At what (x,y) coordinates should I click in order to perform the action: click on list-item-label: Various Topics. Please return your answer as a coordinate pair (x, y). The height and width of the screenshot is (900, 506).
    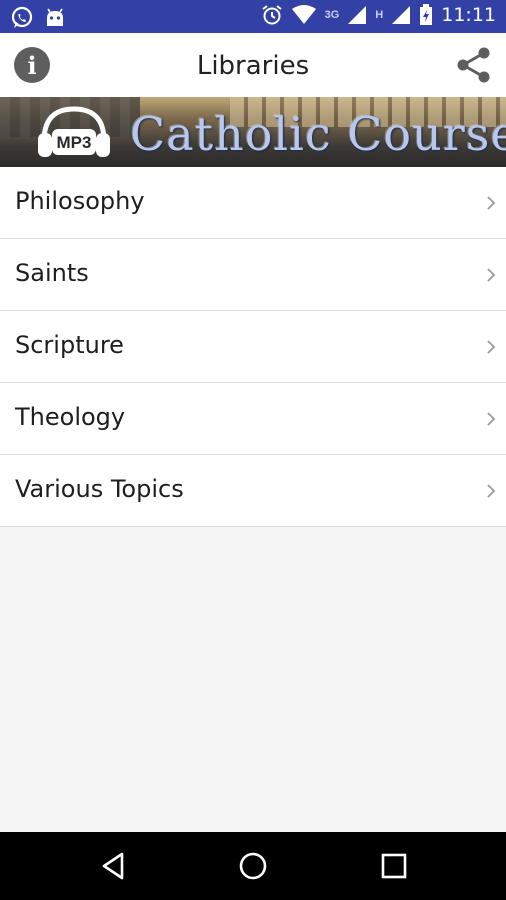
    Looking at the image, I should click on (99, 489).